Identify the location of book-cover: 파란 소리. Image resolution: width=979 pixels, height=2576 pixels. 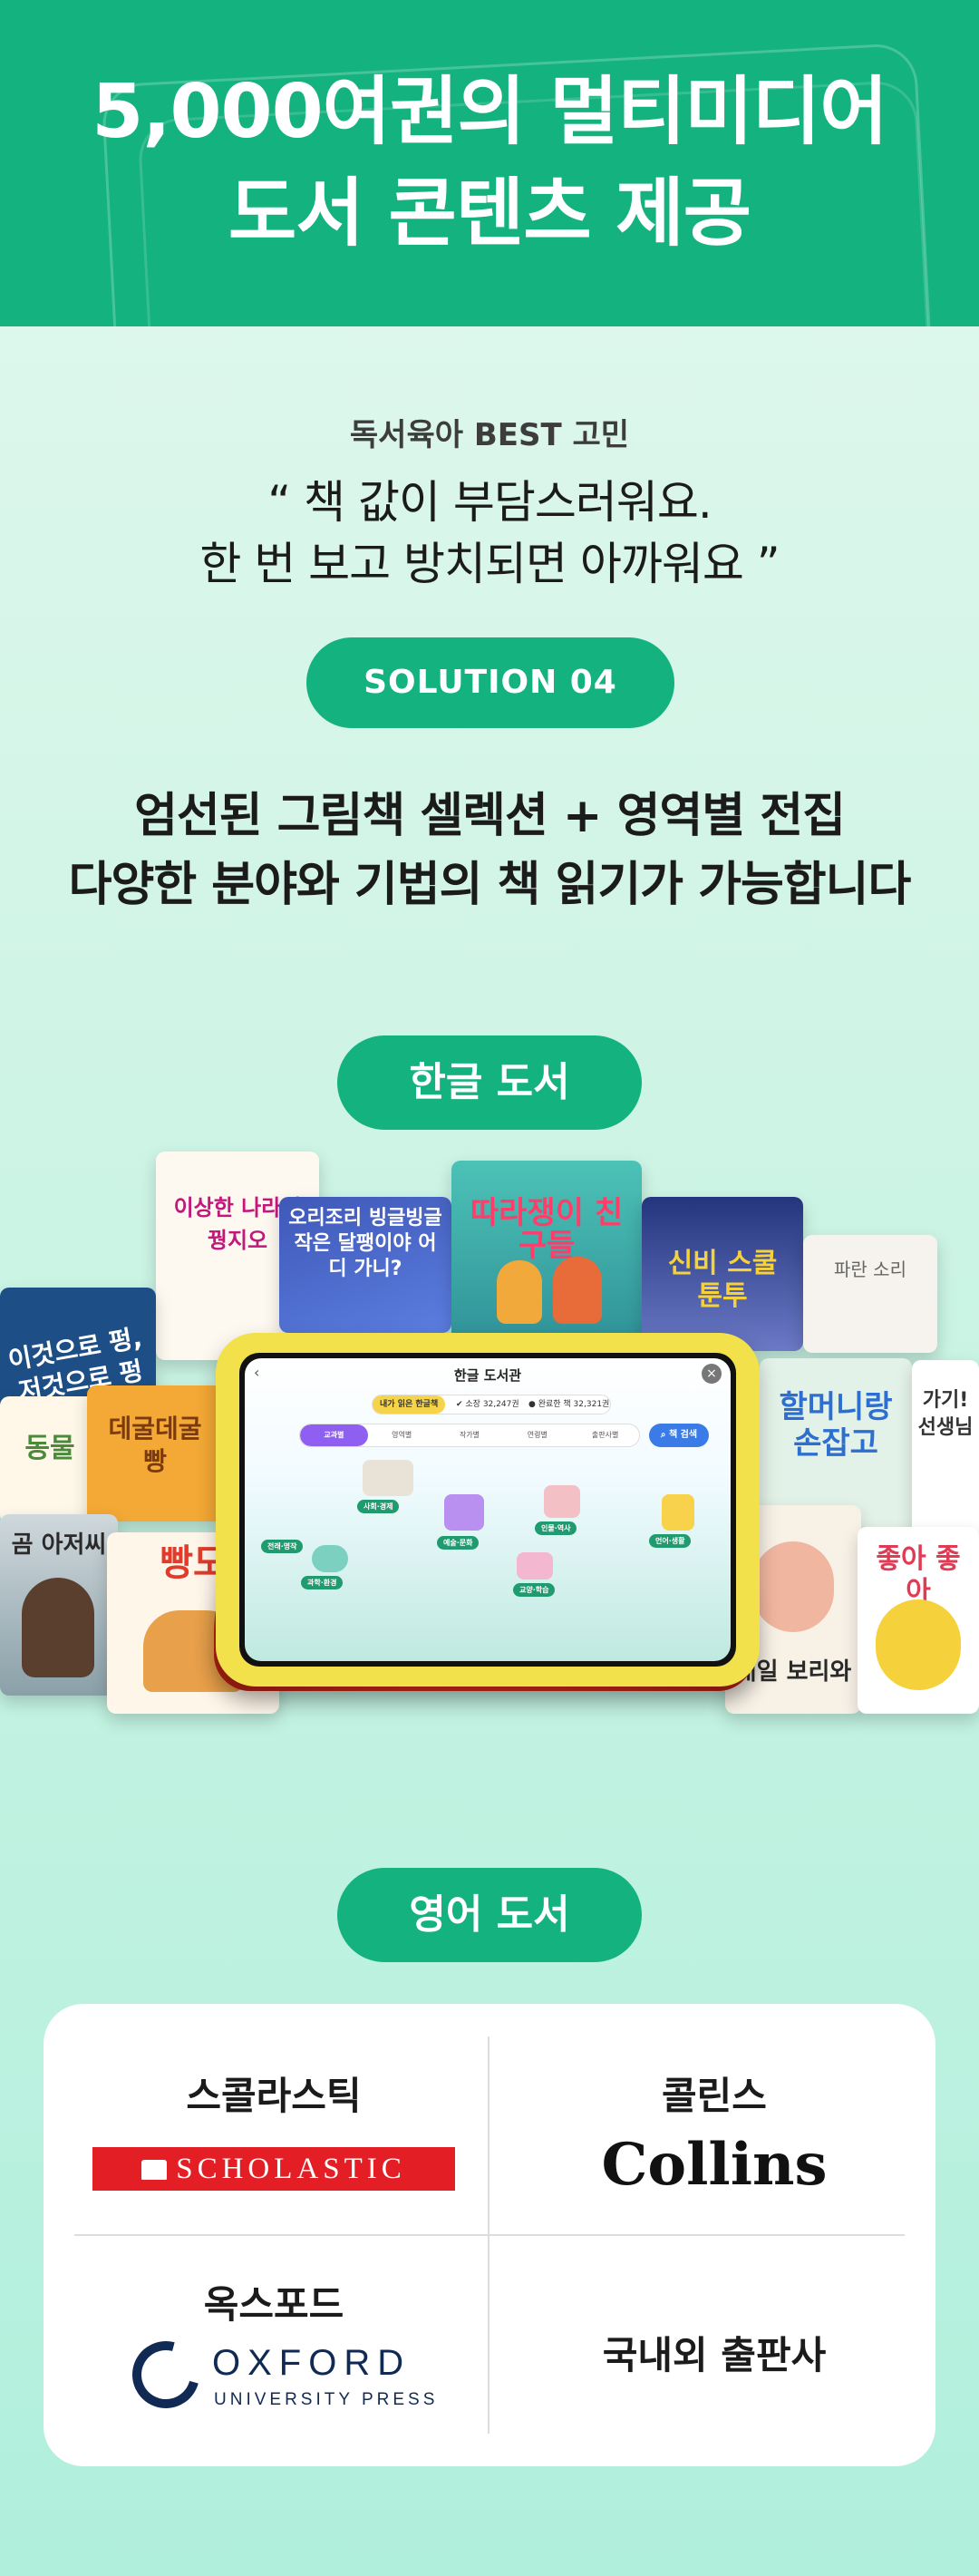
(870, 1294).